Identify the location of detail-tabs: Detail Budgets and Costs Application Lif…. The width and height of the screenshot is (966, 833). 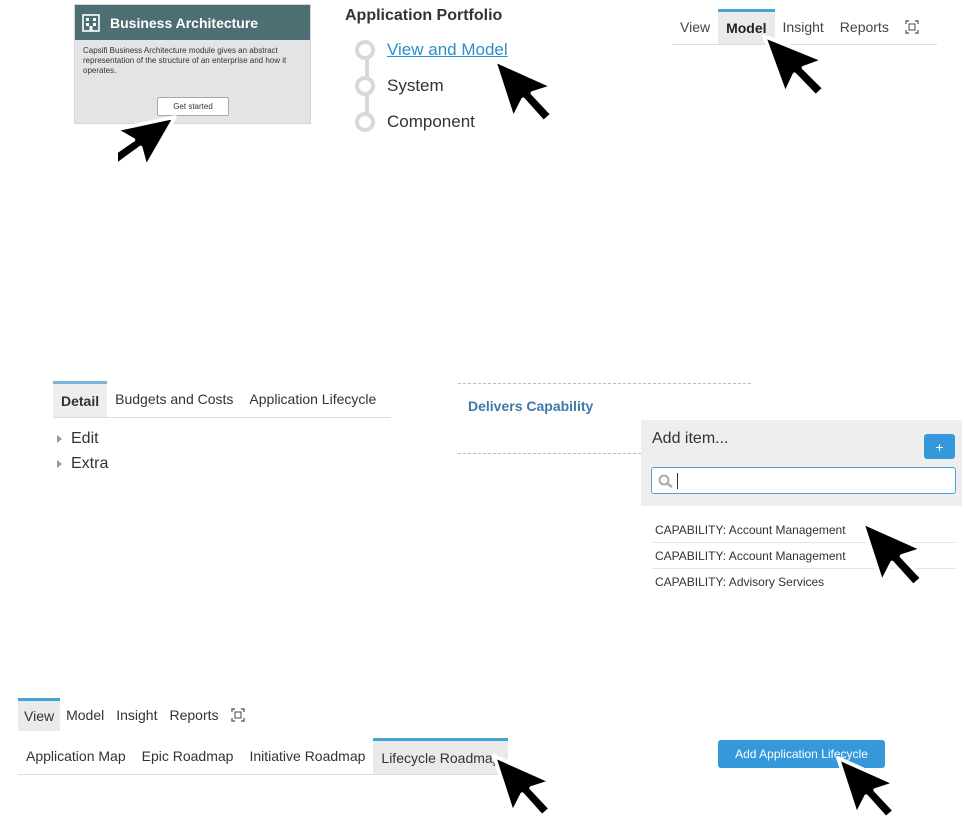
(222, 399).